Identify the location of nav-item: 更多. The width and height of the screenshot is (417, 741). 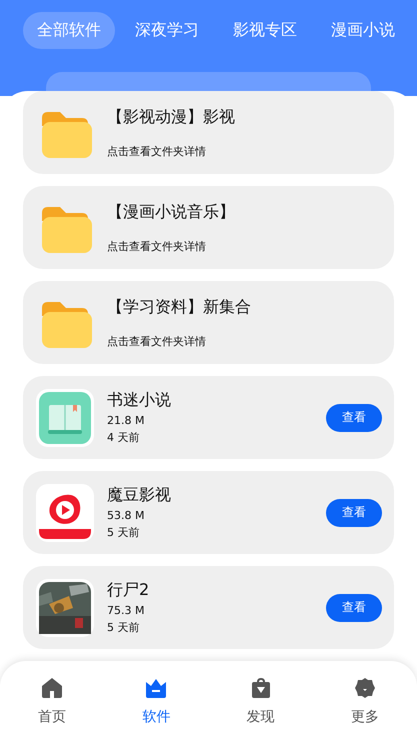
(364, 701).